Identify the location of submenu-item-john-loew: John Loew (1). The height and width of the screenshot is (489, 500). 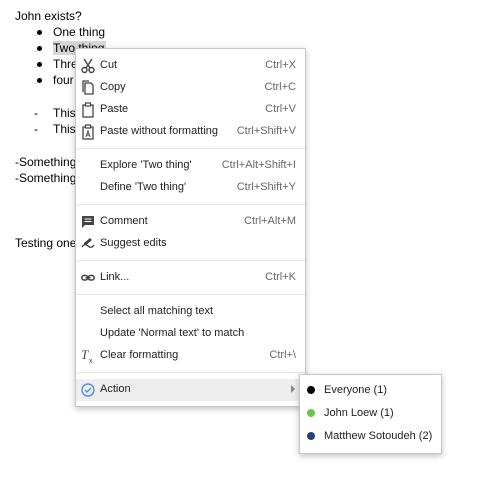
(370, 414).